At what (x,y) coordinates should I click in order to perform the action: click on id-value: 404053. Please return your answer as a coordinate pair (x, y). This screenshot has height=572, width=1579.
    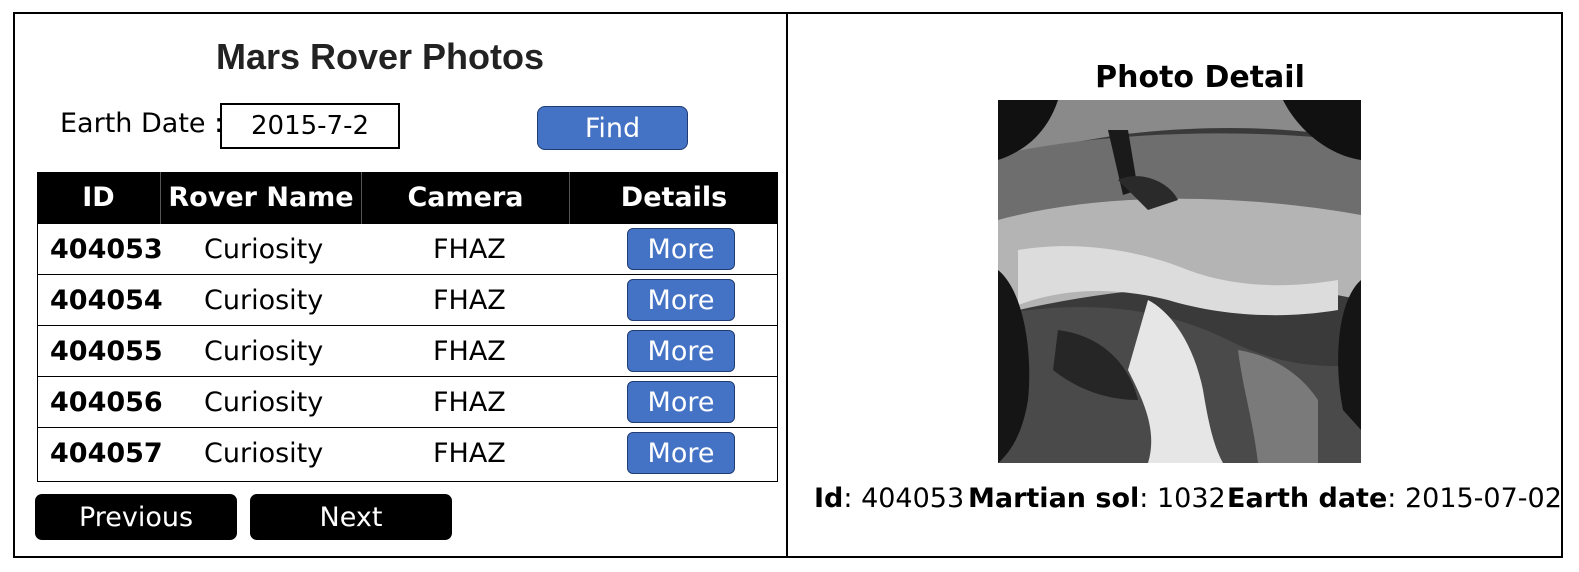
    Looking at the image, I should click on (913, 498).